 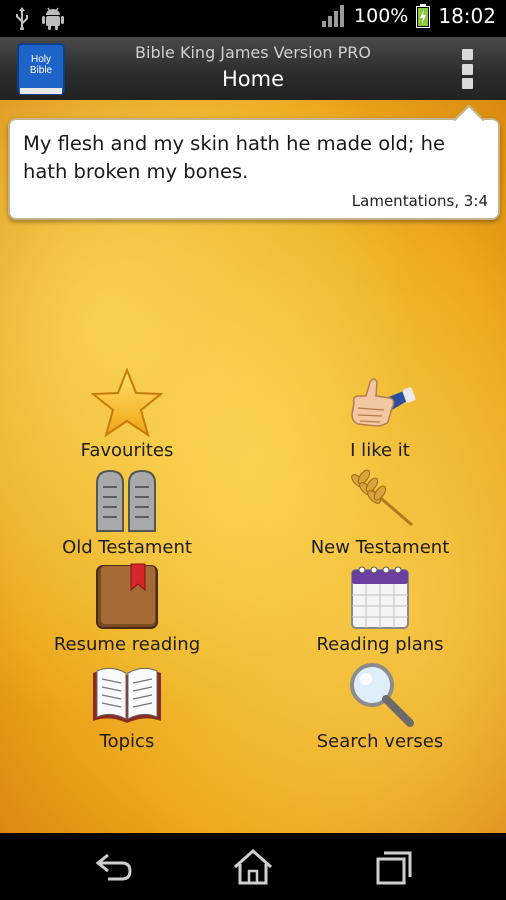 What do you see at coordinates (22, 18) in the screenshot?
I see `usb-icon` at bounding box center [22, 18].